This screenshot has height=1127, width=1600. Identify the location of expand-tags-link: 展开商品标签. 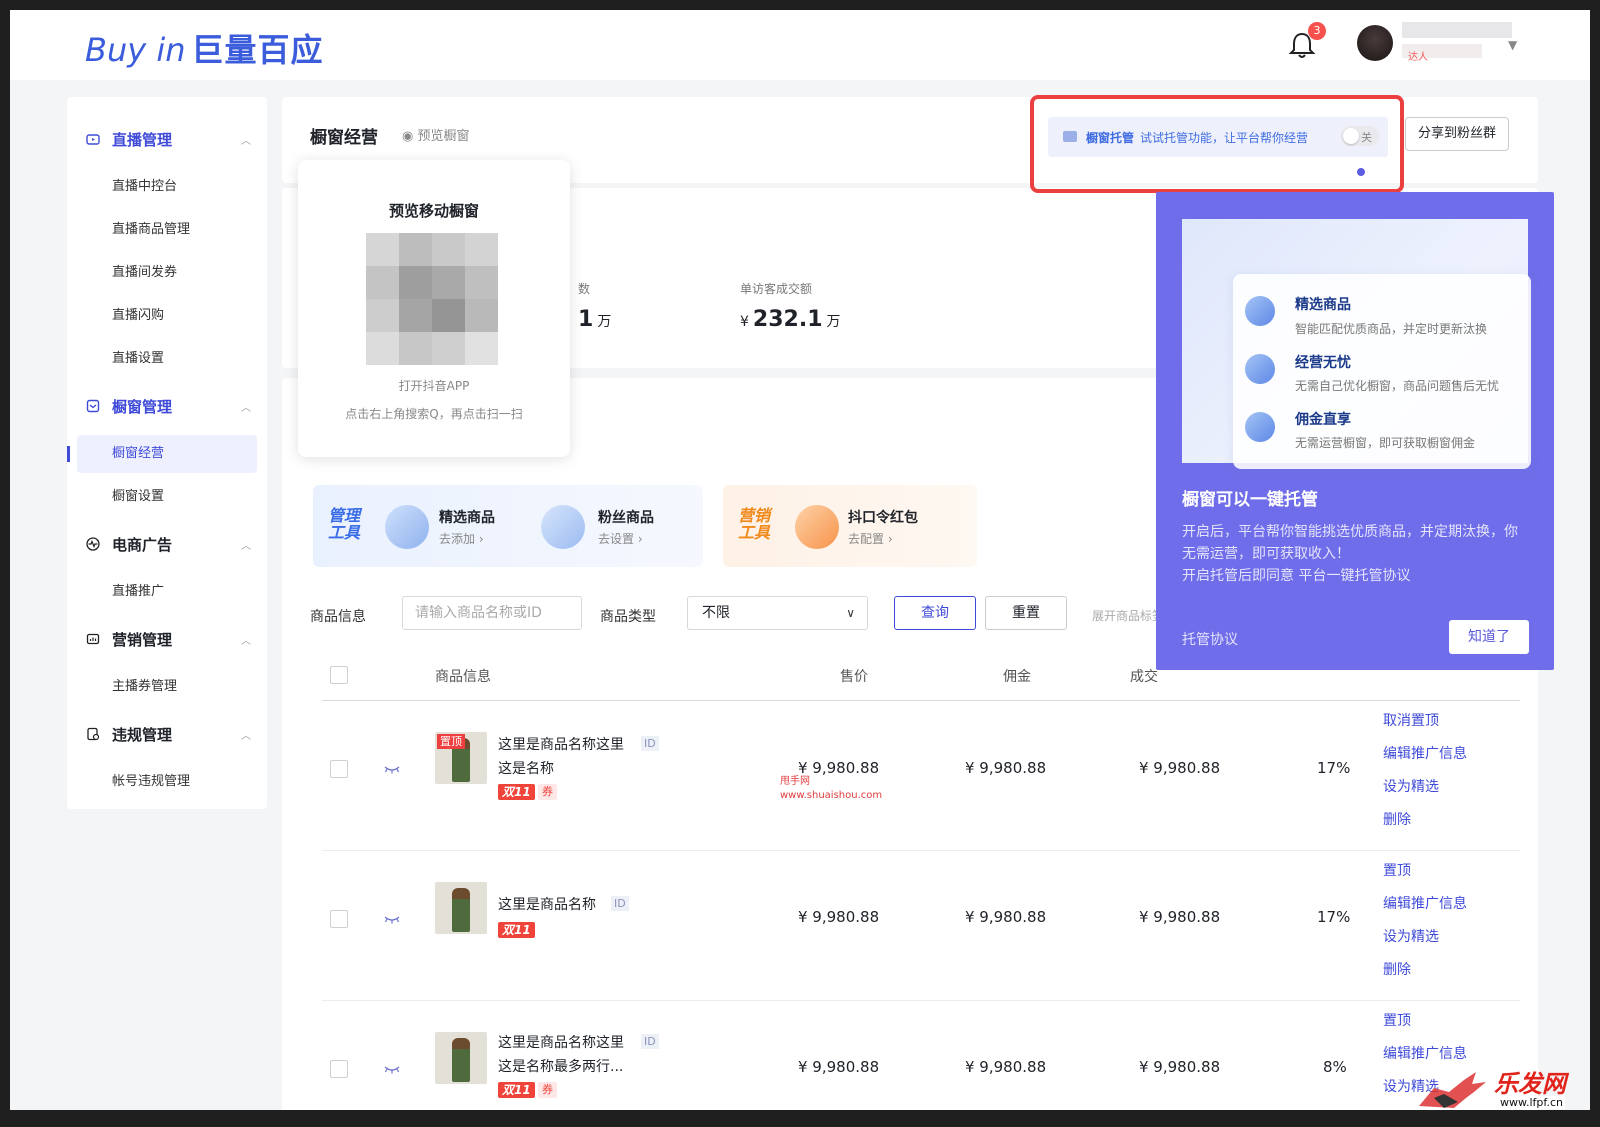
(1128, 615).